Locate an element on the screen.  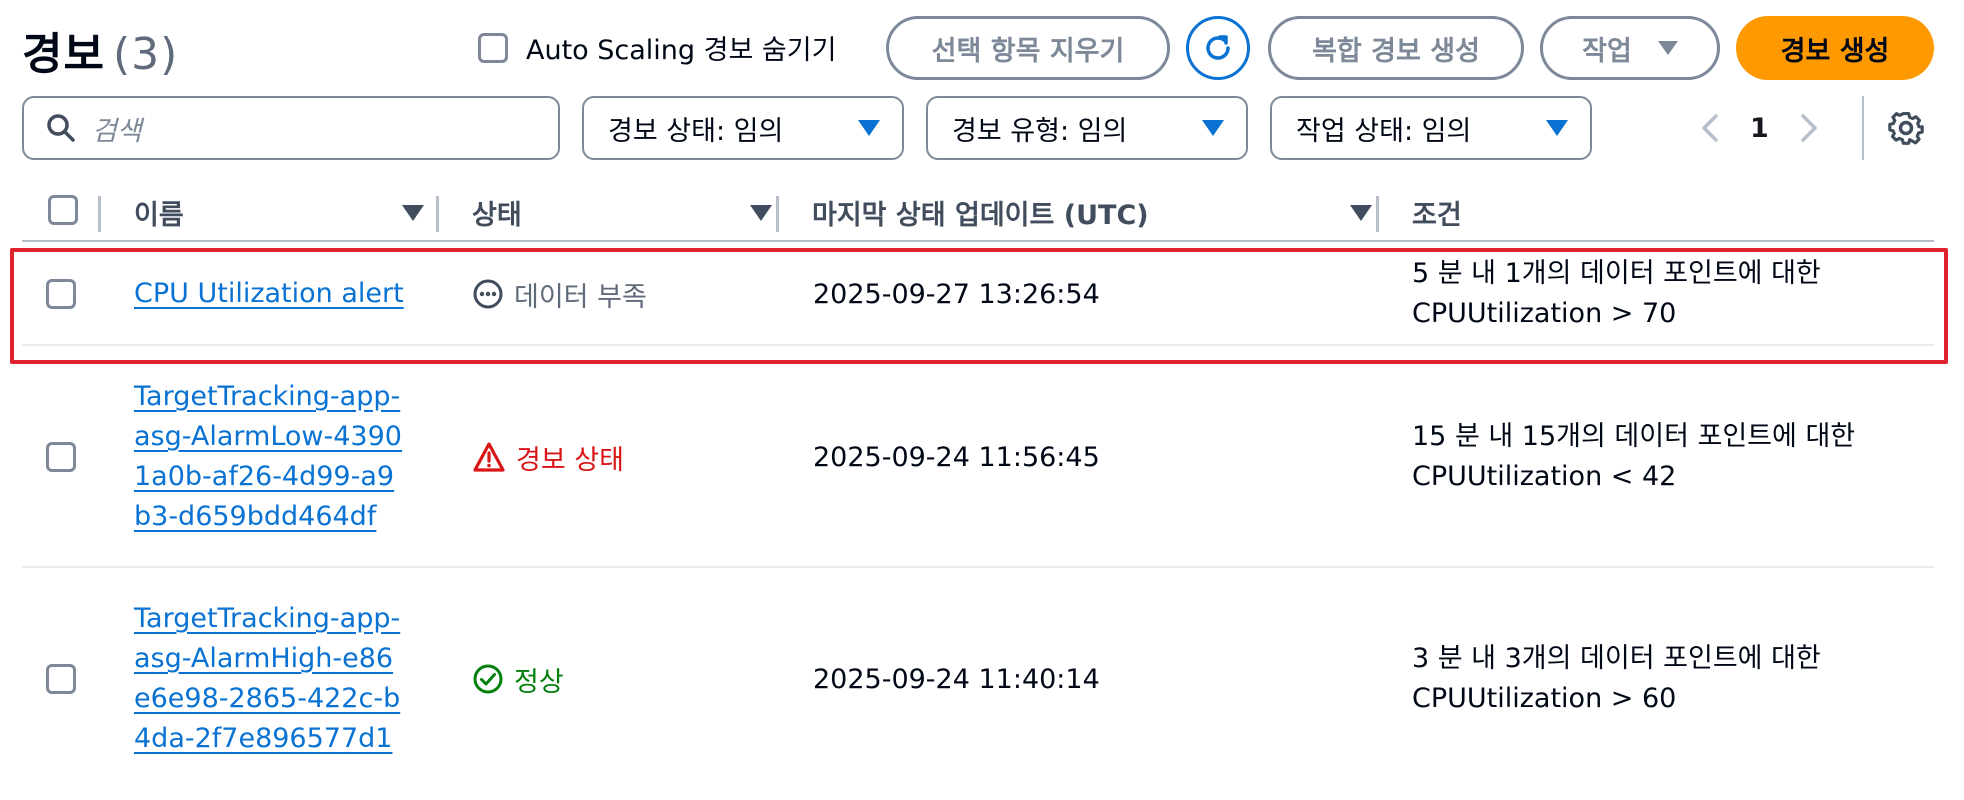
create-composite-alarm-button: 복합 경보 생성 is located at coordinates (1396, 48).